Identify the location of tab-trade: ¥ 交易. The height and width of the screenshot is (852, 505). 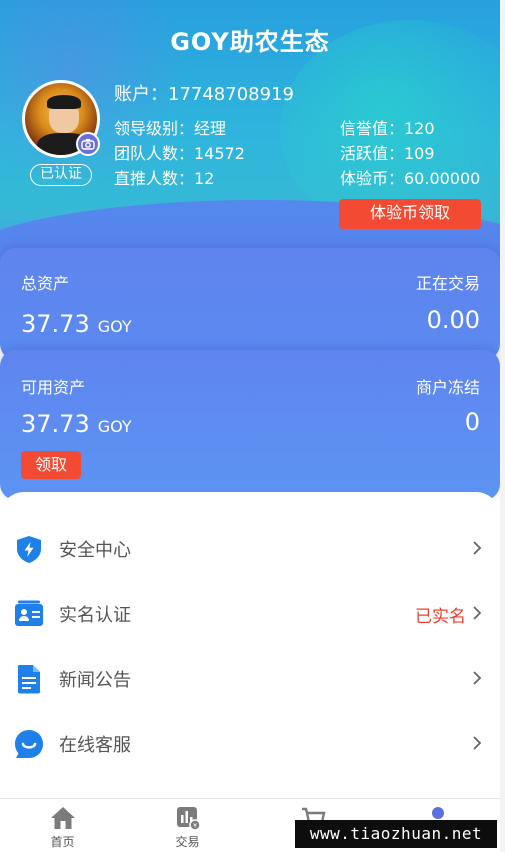
(187, 825).